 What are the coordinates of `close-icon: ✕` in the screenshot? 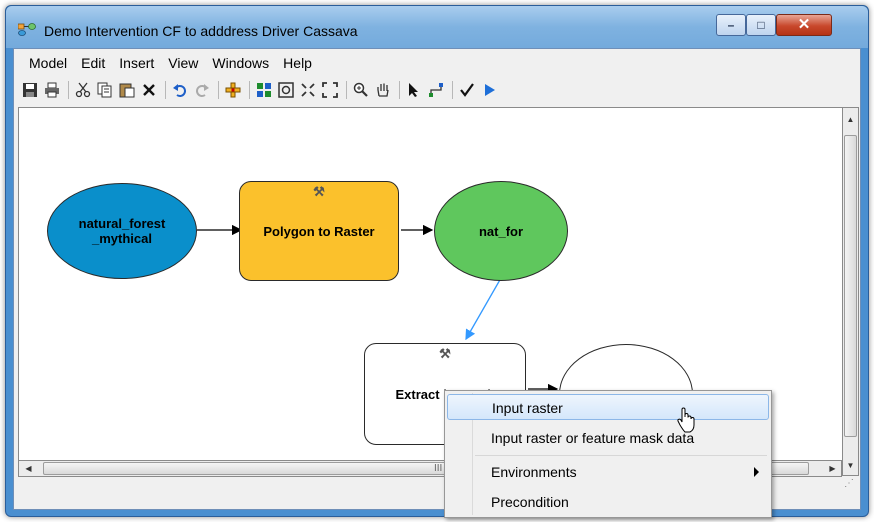 It's located at (804, 24).